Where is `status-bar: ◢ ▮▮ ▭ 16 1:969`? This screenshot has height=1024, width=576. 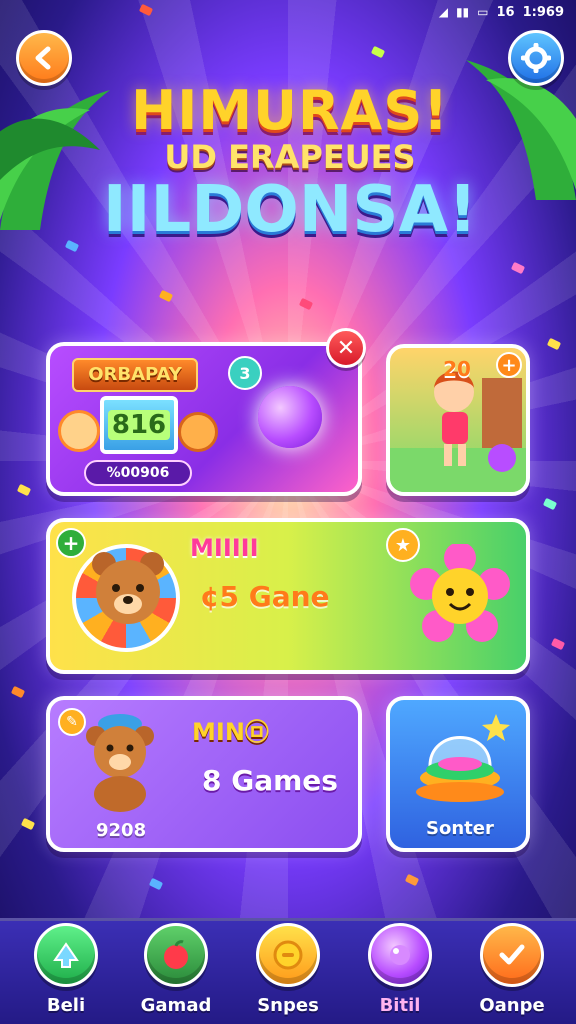 status-bar: ◢ ▮▮ ▭ 16 1:969 is located at coordinates (501, 12).